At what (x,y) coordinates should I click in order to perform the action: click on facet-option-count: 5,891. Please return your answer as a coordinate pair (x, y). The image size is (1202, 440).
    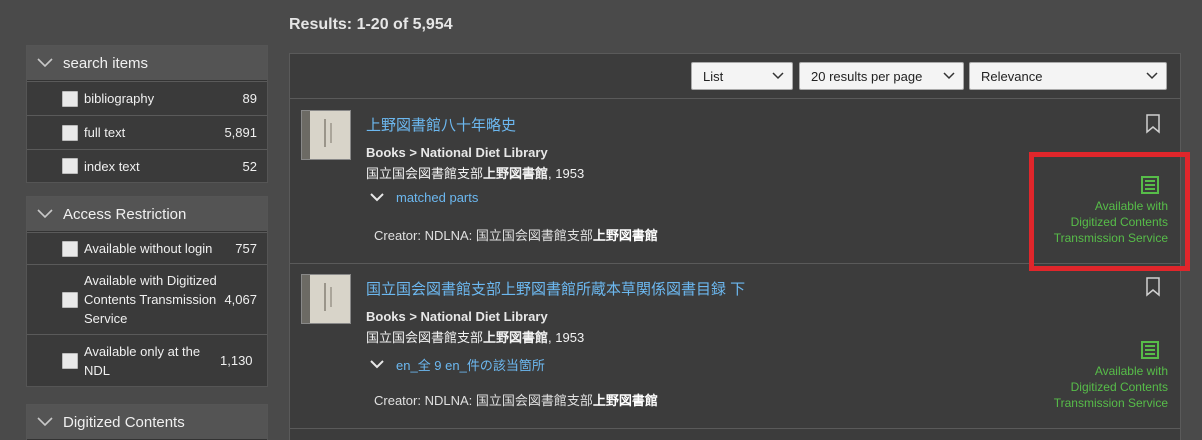
    Looking at the image, I should click on (240, 132).